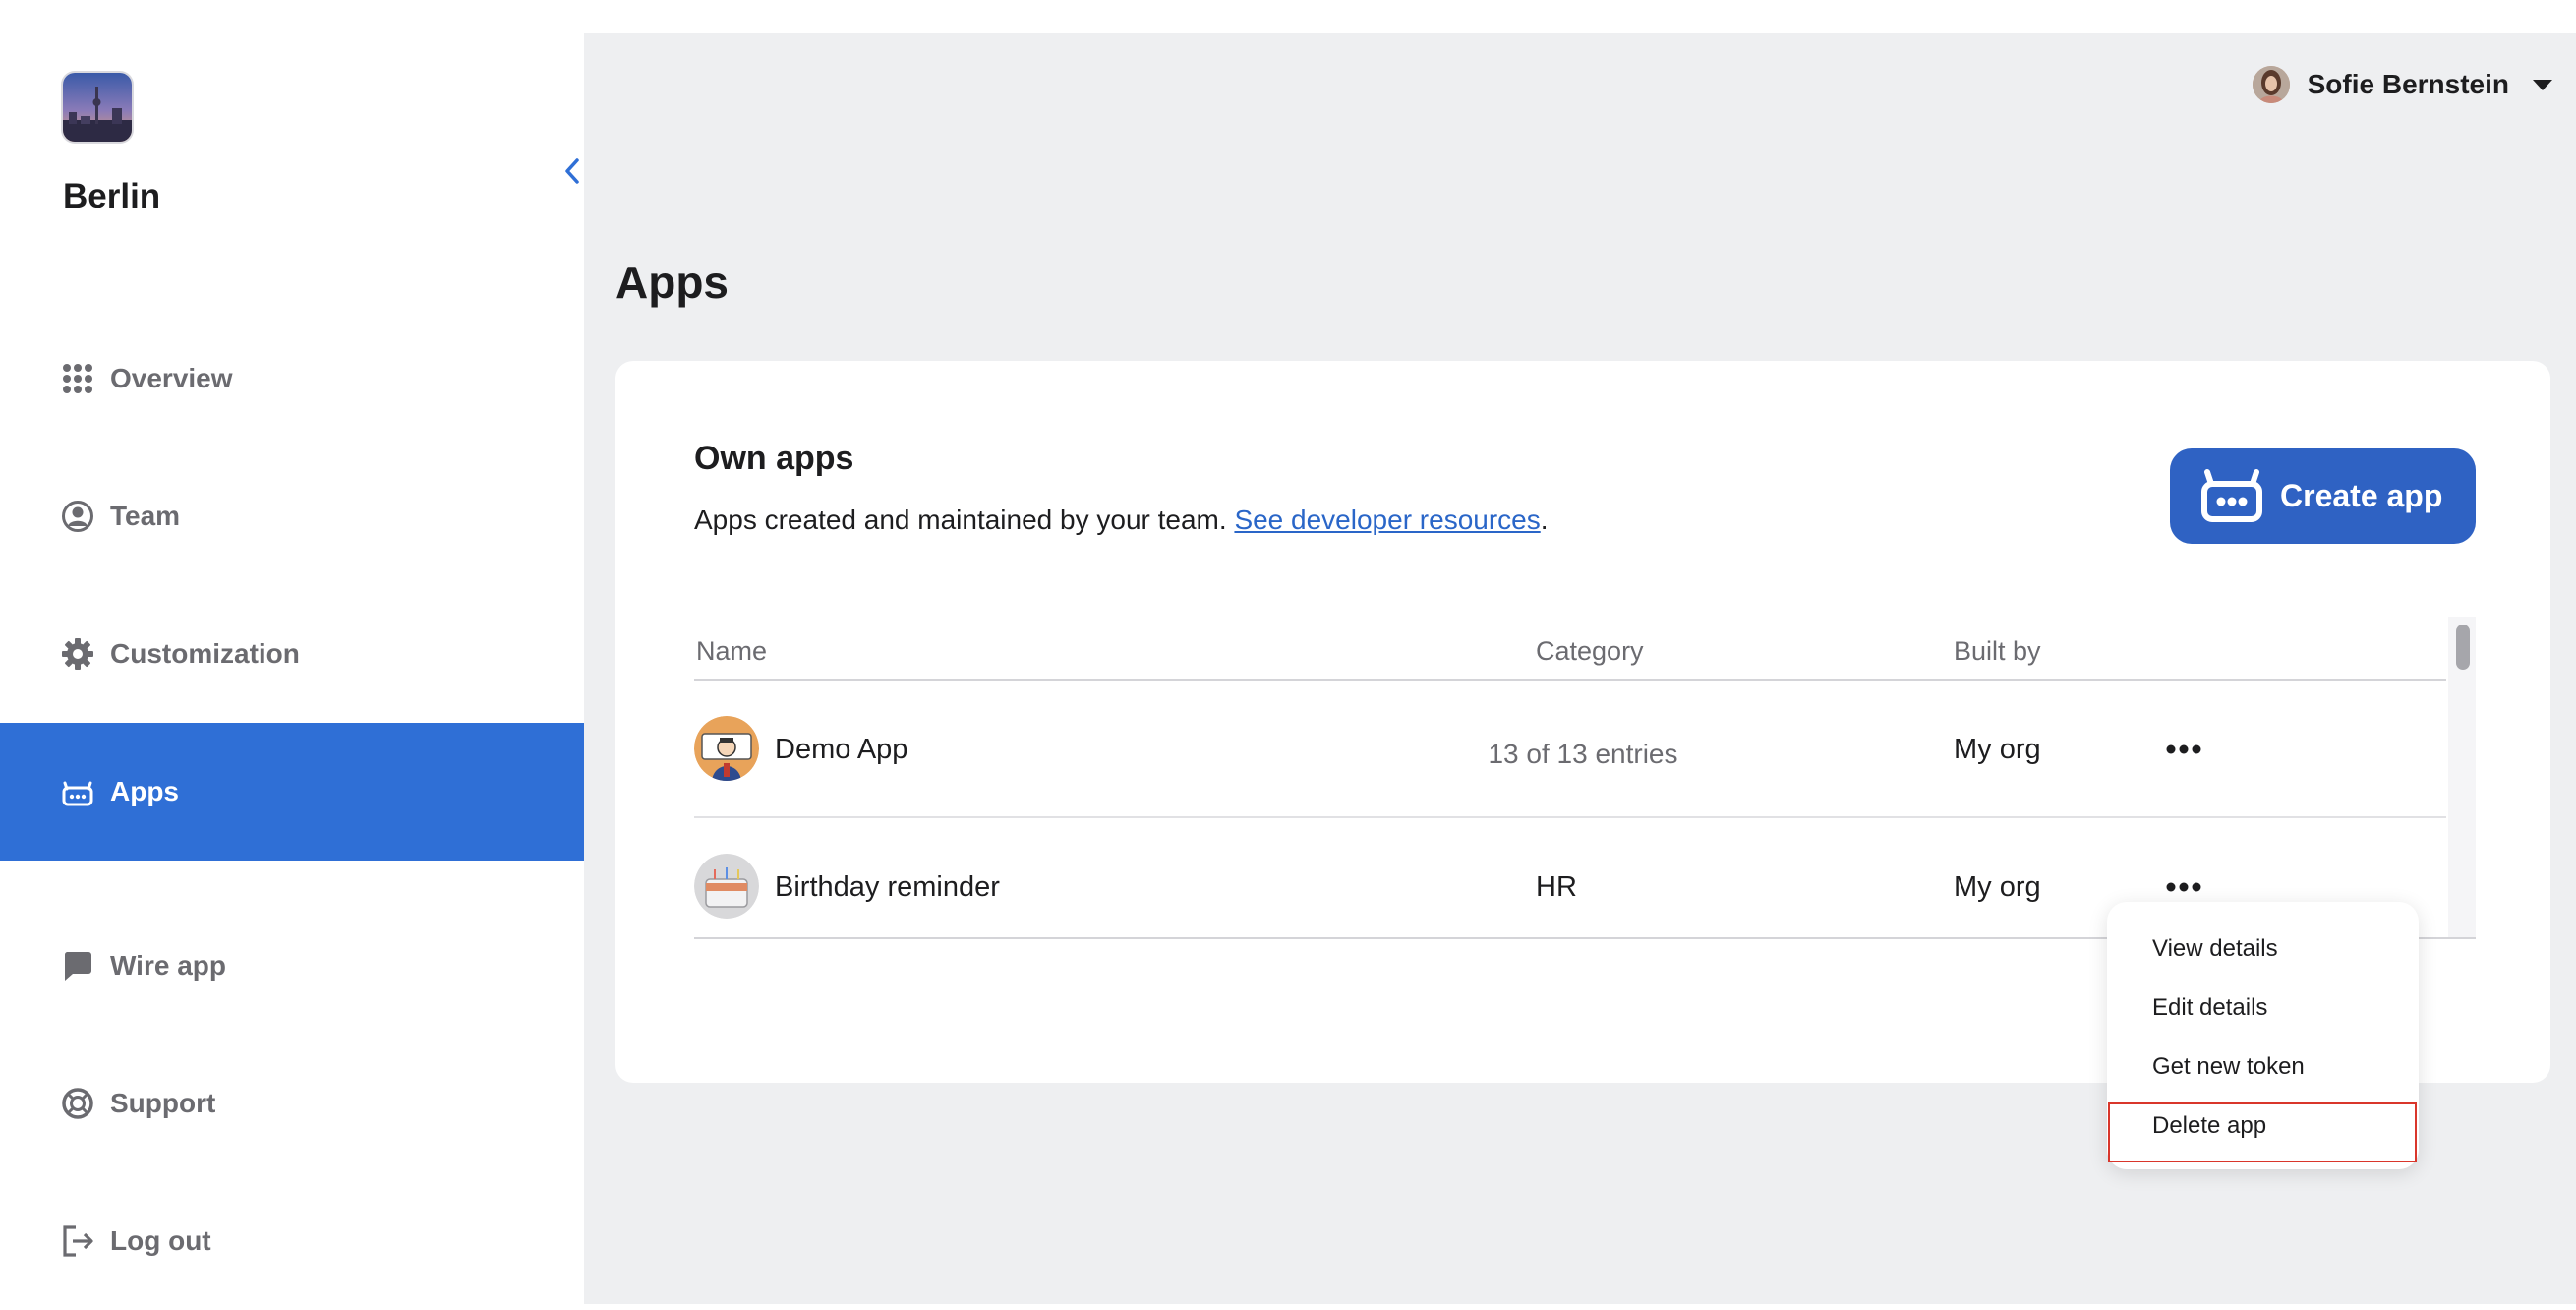  I want to click on user-menu: Sofie Bernstein, so click(2402, 85).